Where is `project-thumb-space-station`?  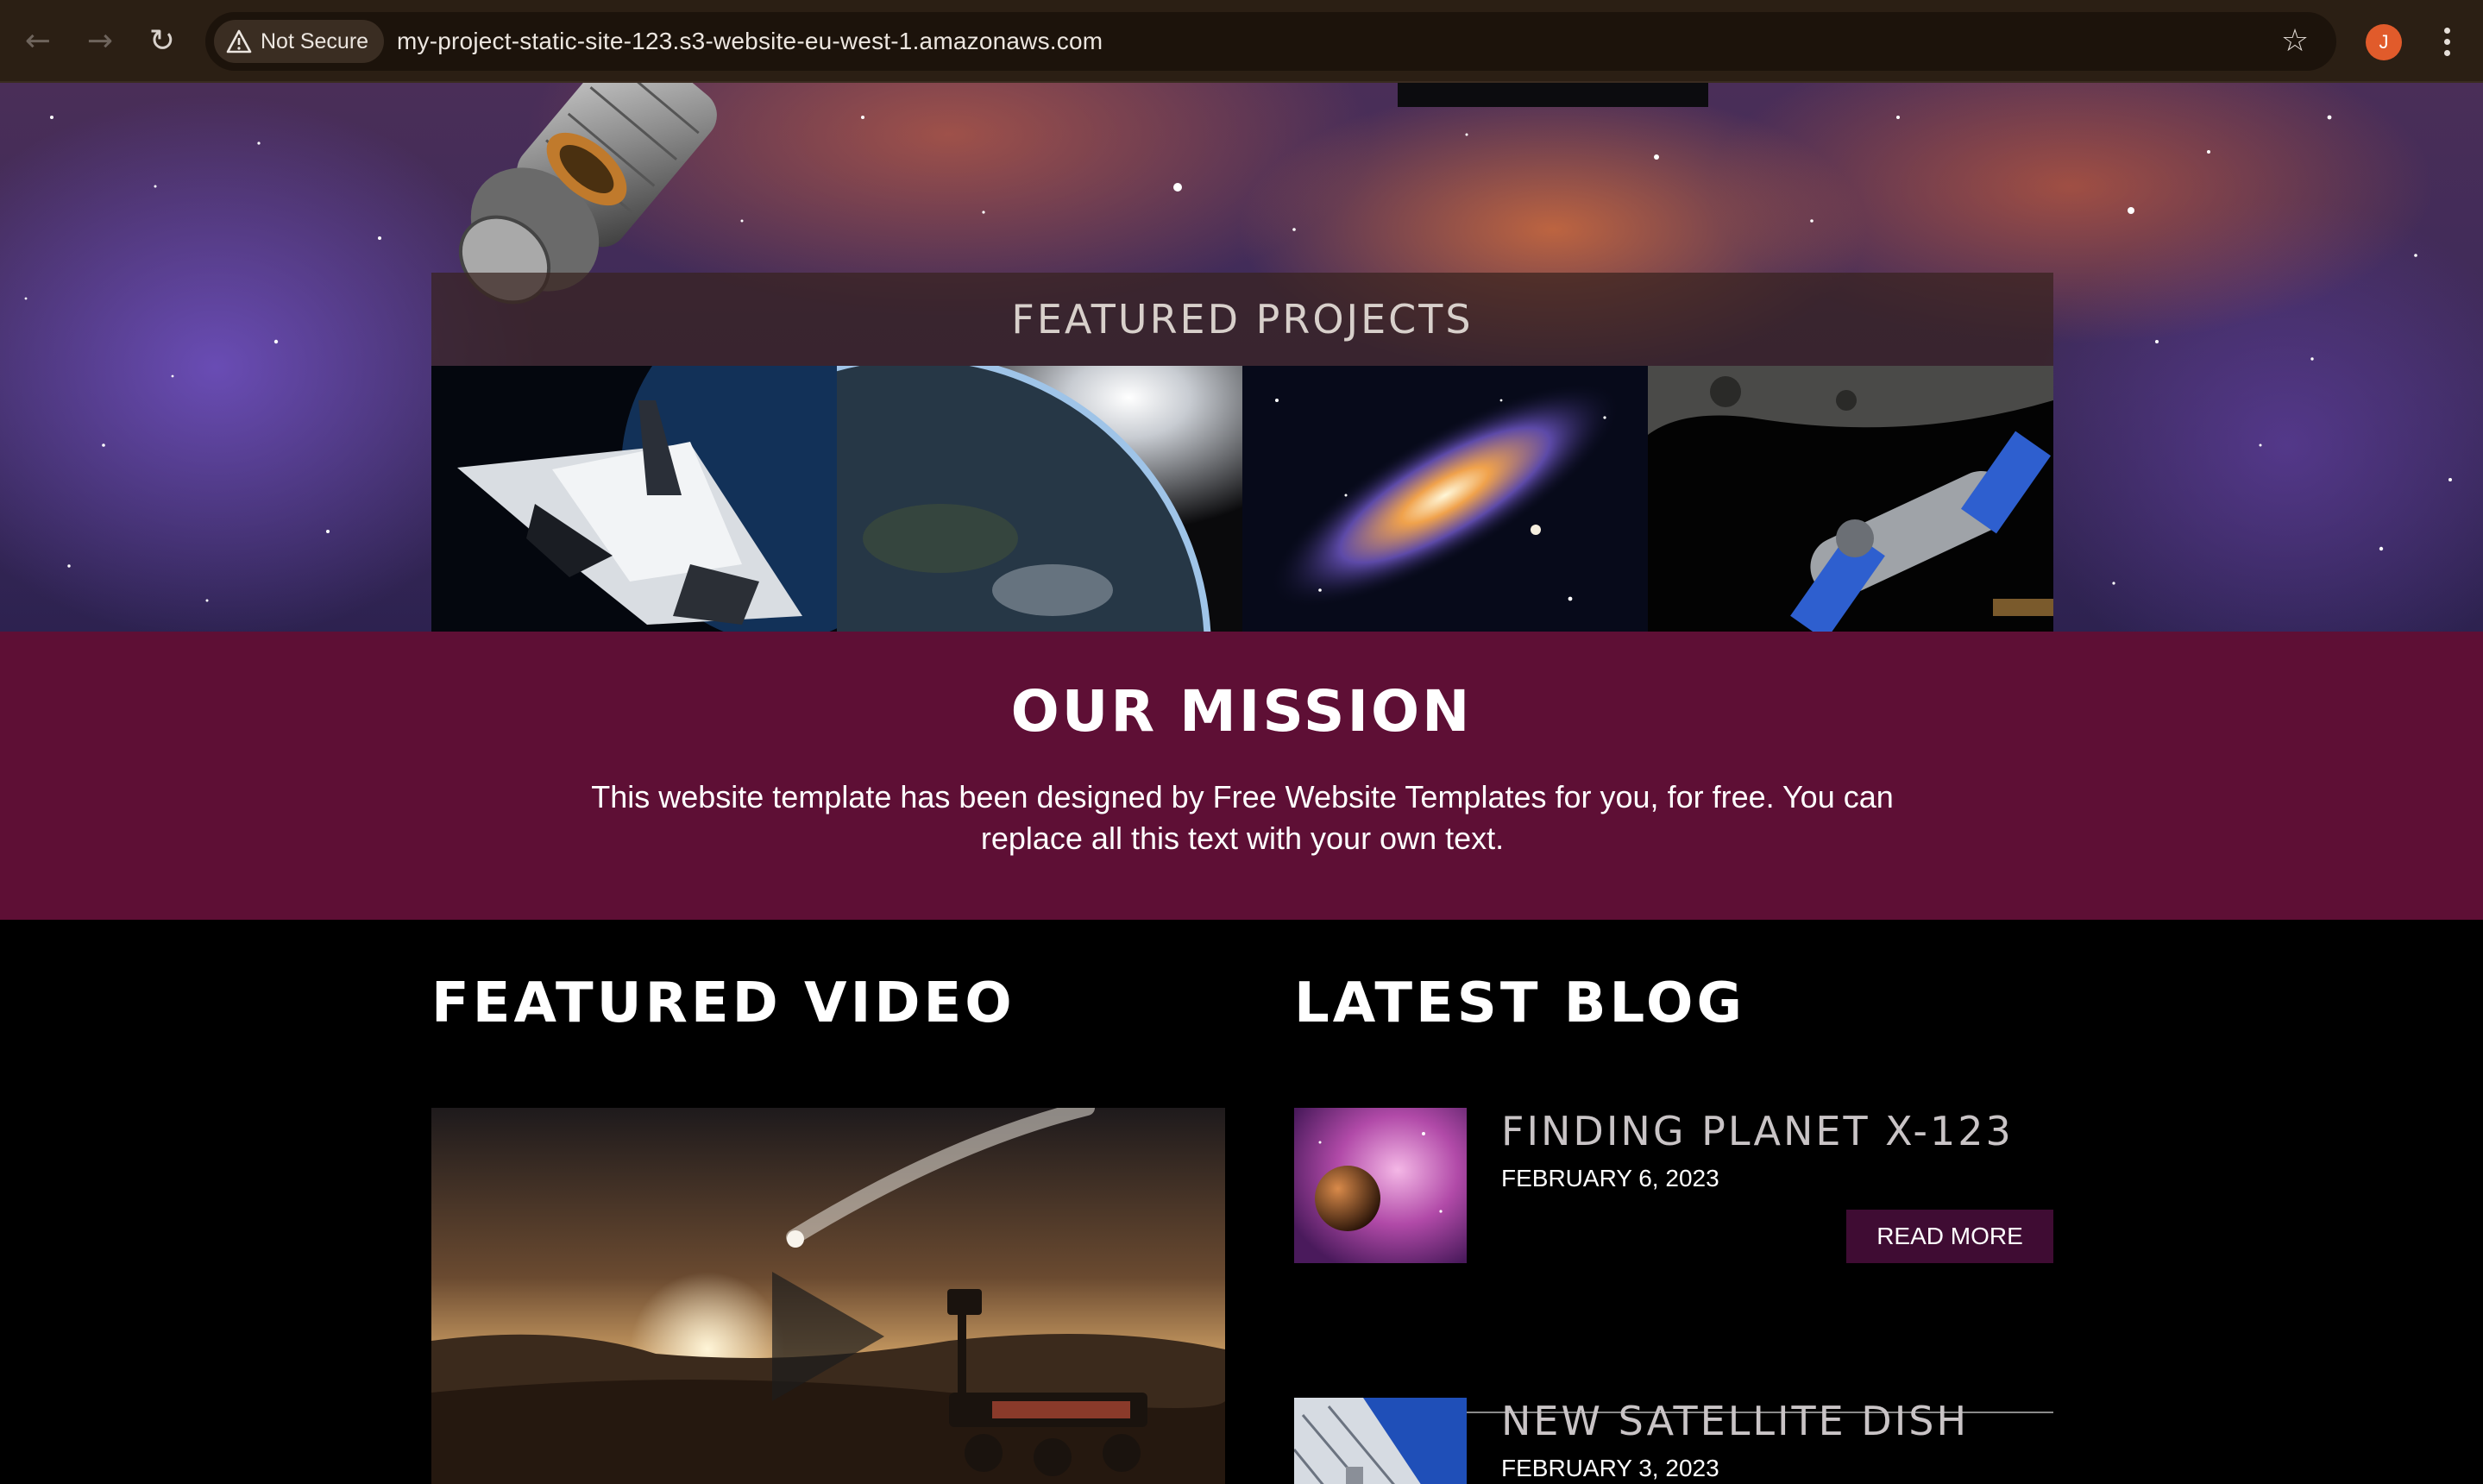 project-thumb-space-station is located at coordinates (1850, 499).